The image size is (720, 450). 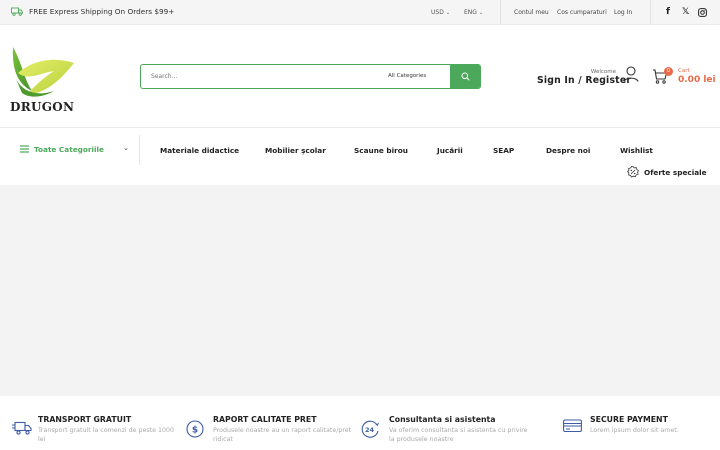 I want to click on feature-title: Consultanta si asistenta, so click(x=442, y=419).